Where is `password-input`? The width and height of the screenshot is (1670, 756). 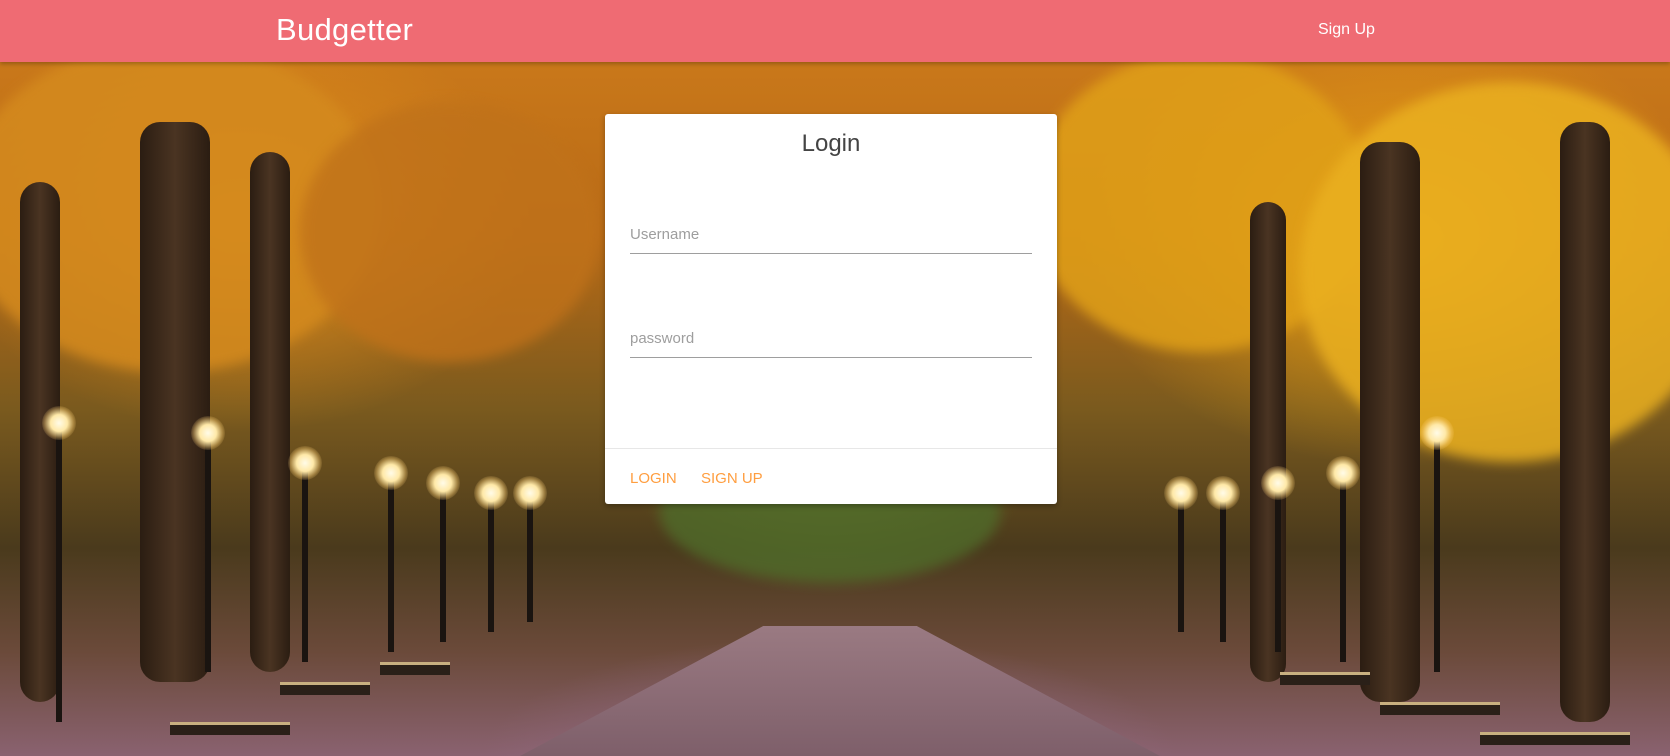 password-input is located at coordinates (831, 344).